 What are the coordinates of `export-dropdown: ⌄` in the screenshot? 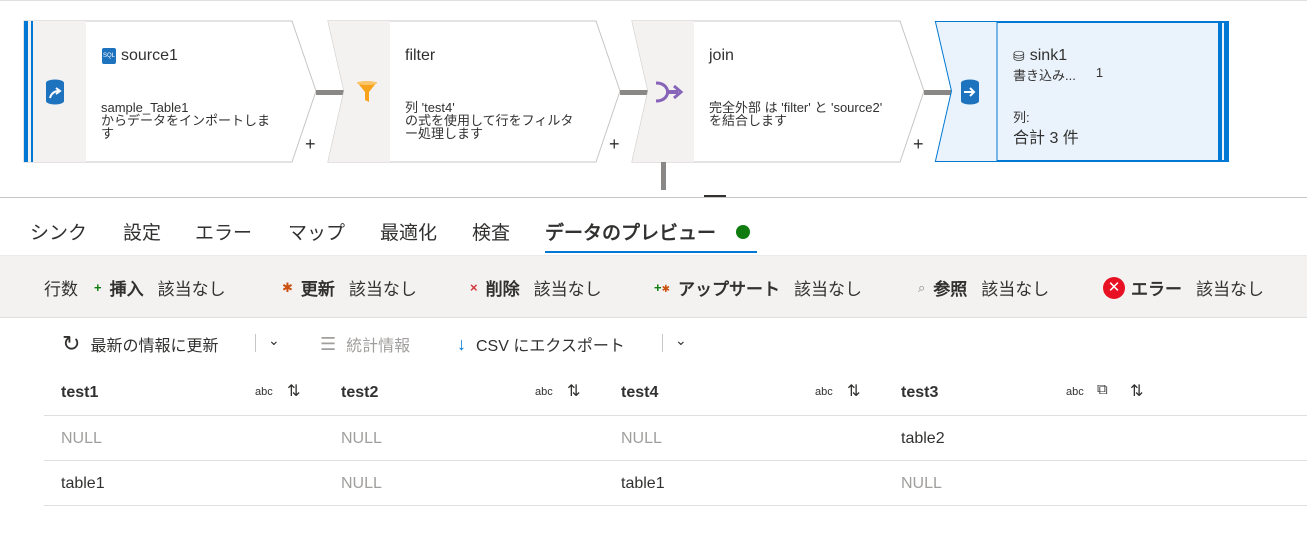 It's located at (681, 340).